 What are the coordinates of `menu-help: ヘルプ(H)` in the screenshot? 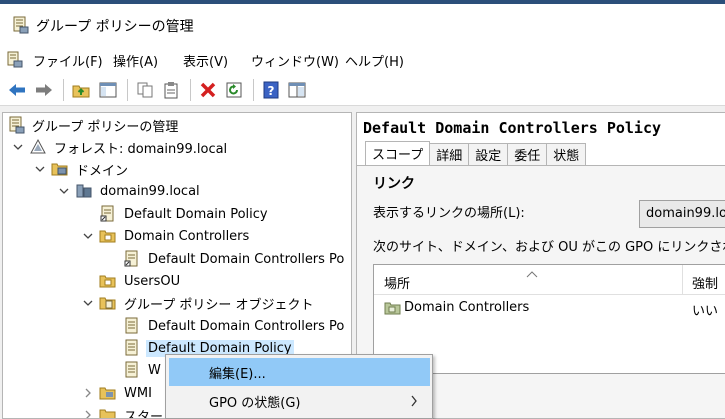 It's located at (374, 60).